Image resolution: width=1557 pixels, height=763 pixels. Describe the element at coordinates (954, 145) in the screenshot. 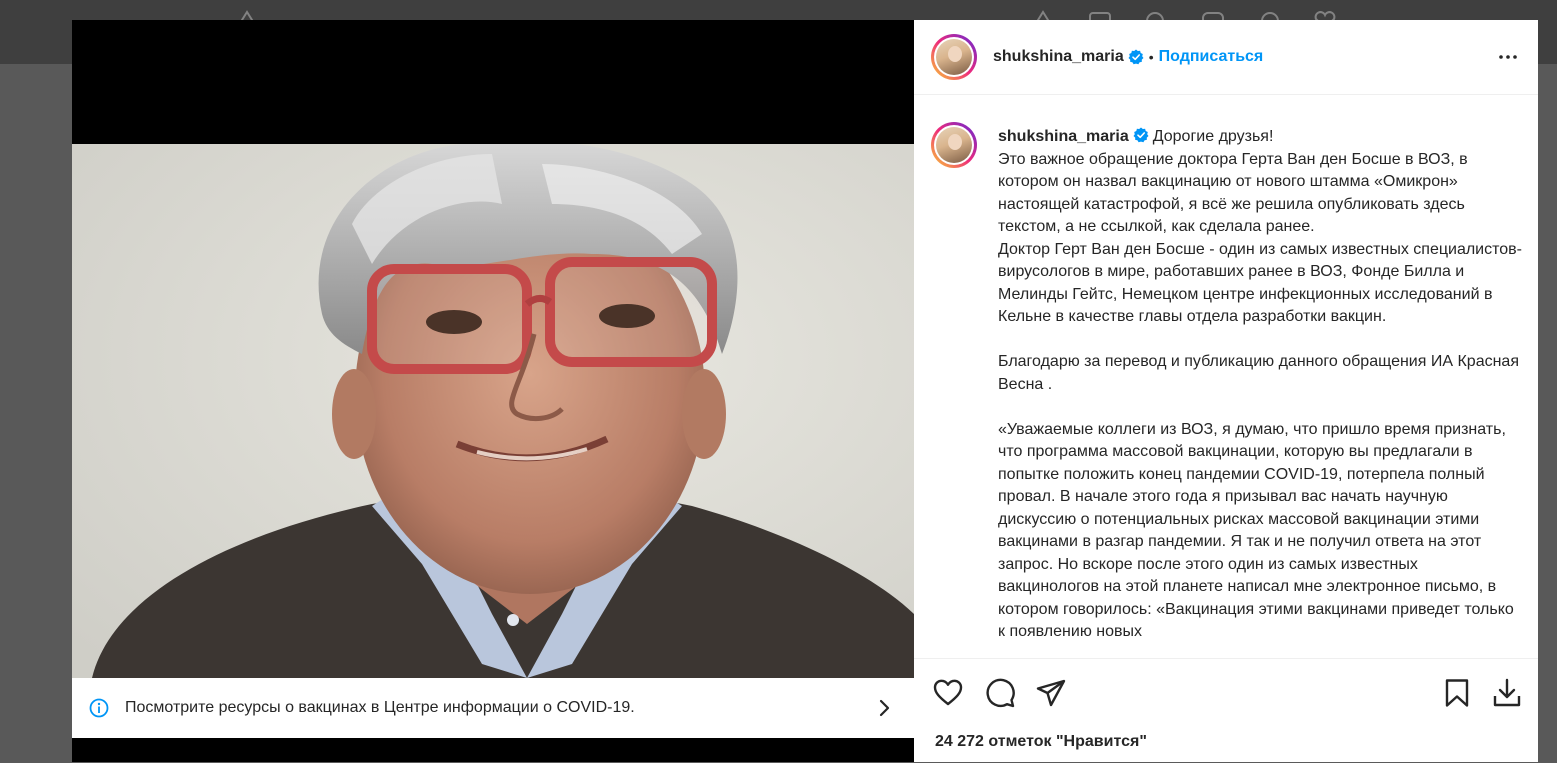

I see `caption-avatar` at that location.